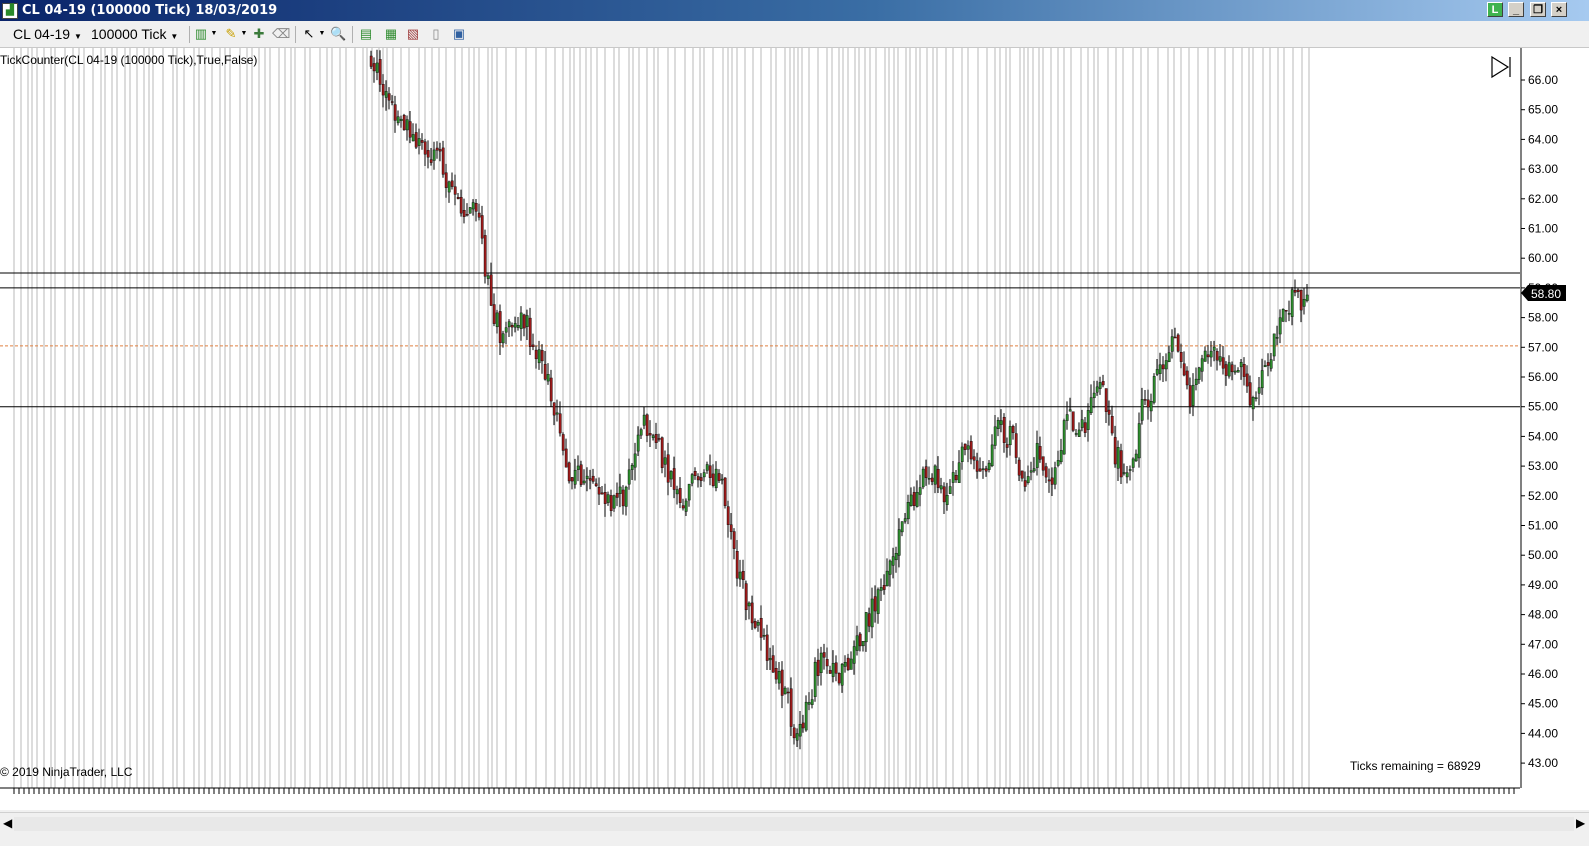  I want to click on zoom-icon: 🔍, so click(338, 34).